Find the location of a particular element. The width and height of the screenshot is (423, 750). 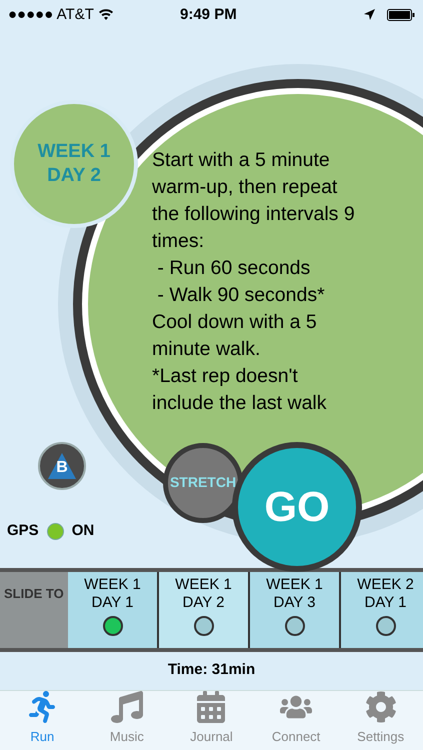

day-label: DAY 3 is located at coordinates (295, 603).